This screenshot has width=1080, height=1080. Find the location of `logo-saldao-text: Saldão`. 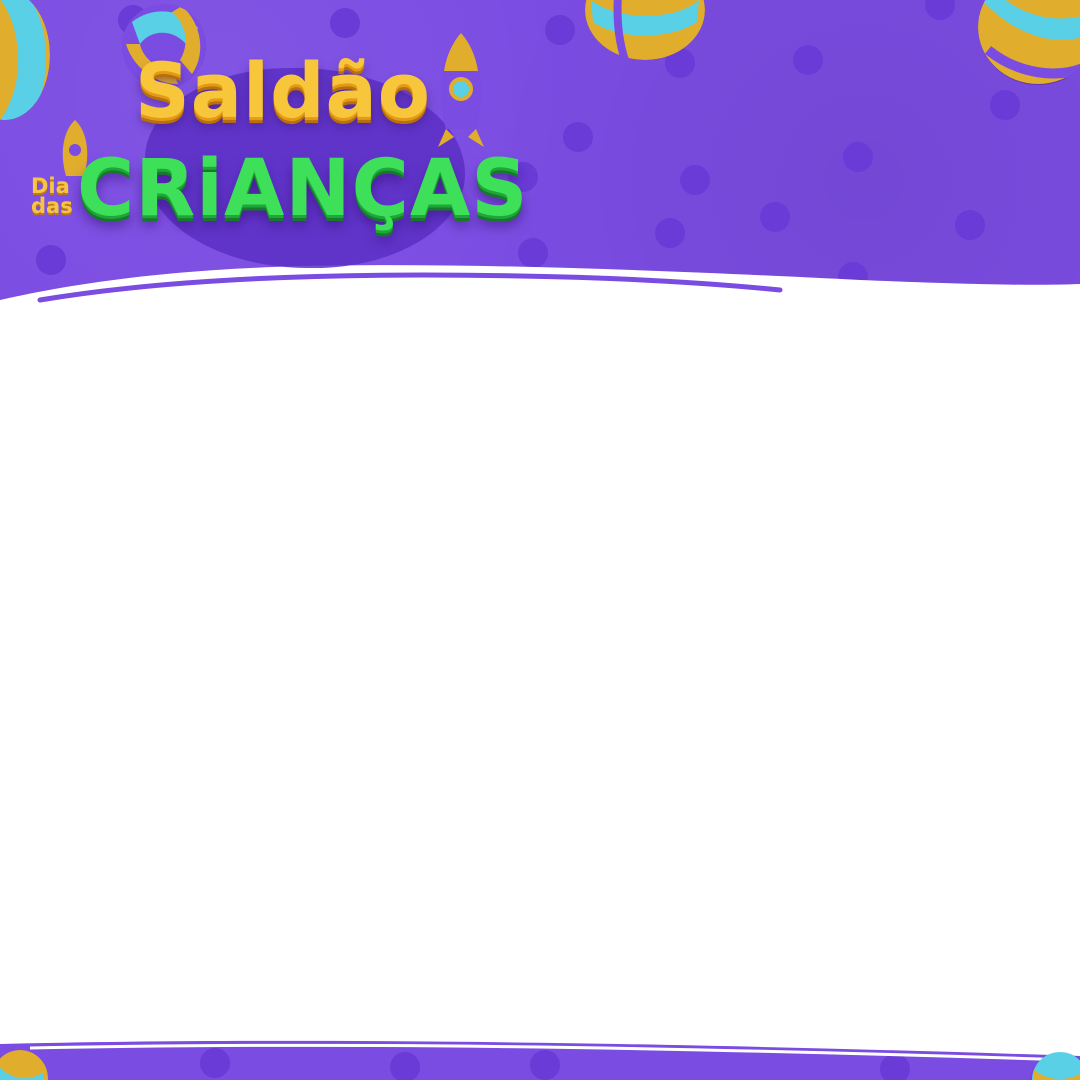

logo-saldao-text: Saldão is located at coordinates (283, 90).